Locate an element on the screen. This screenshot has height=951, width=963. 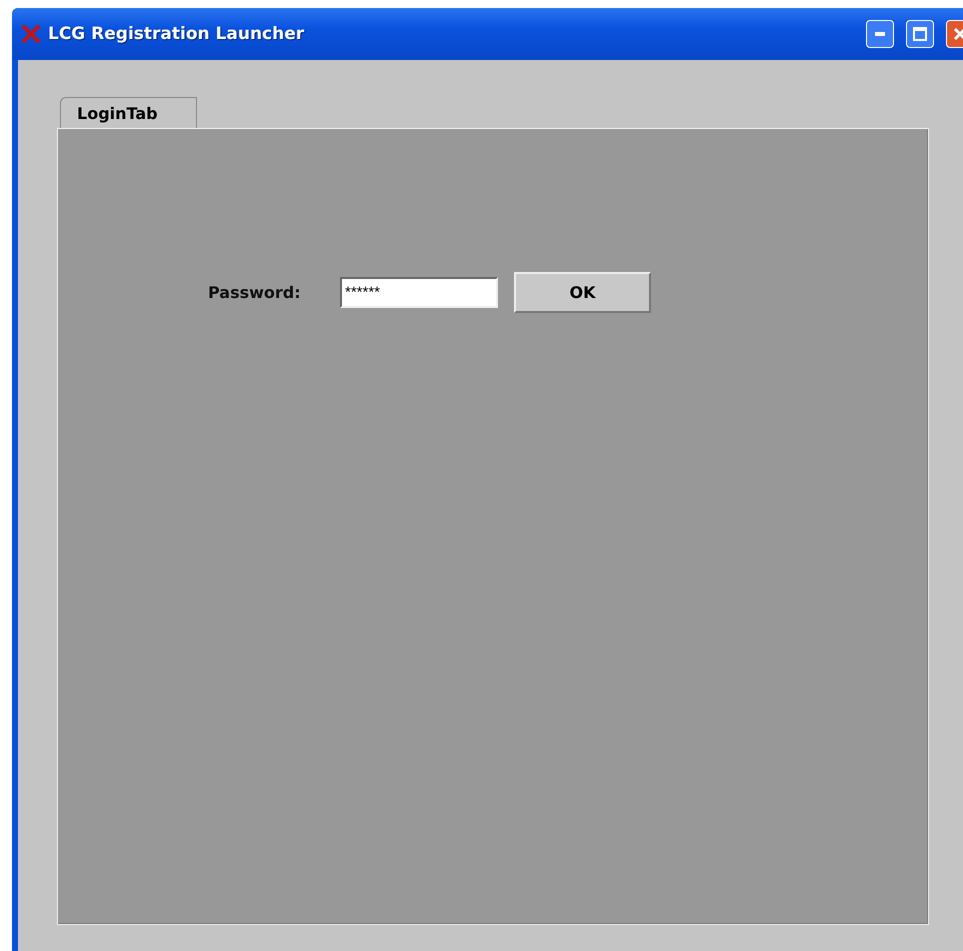
minimize-icon is located at coordinates (880, 34).